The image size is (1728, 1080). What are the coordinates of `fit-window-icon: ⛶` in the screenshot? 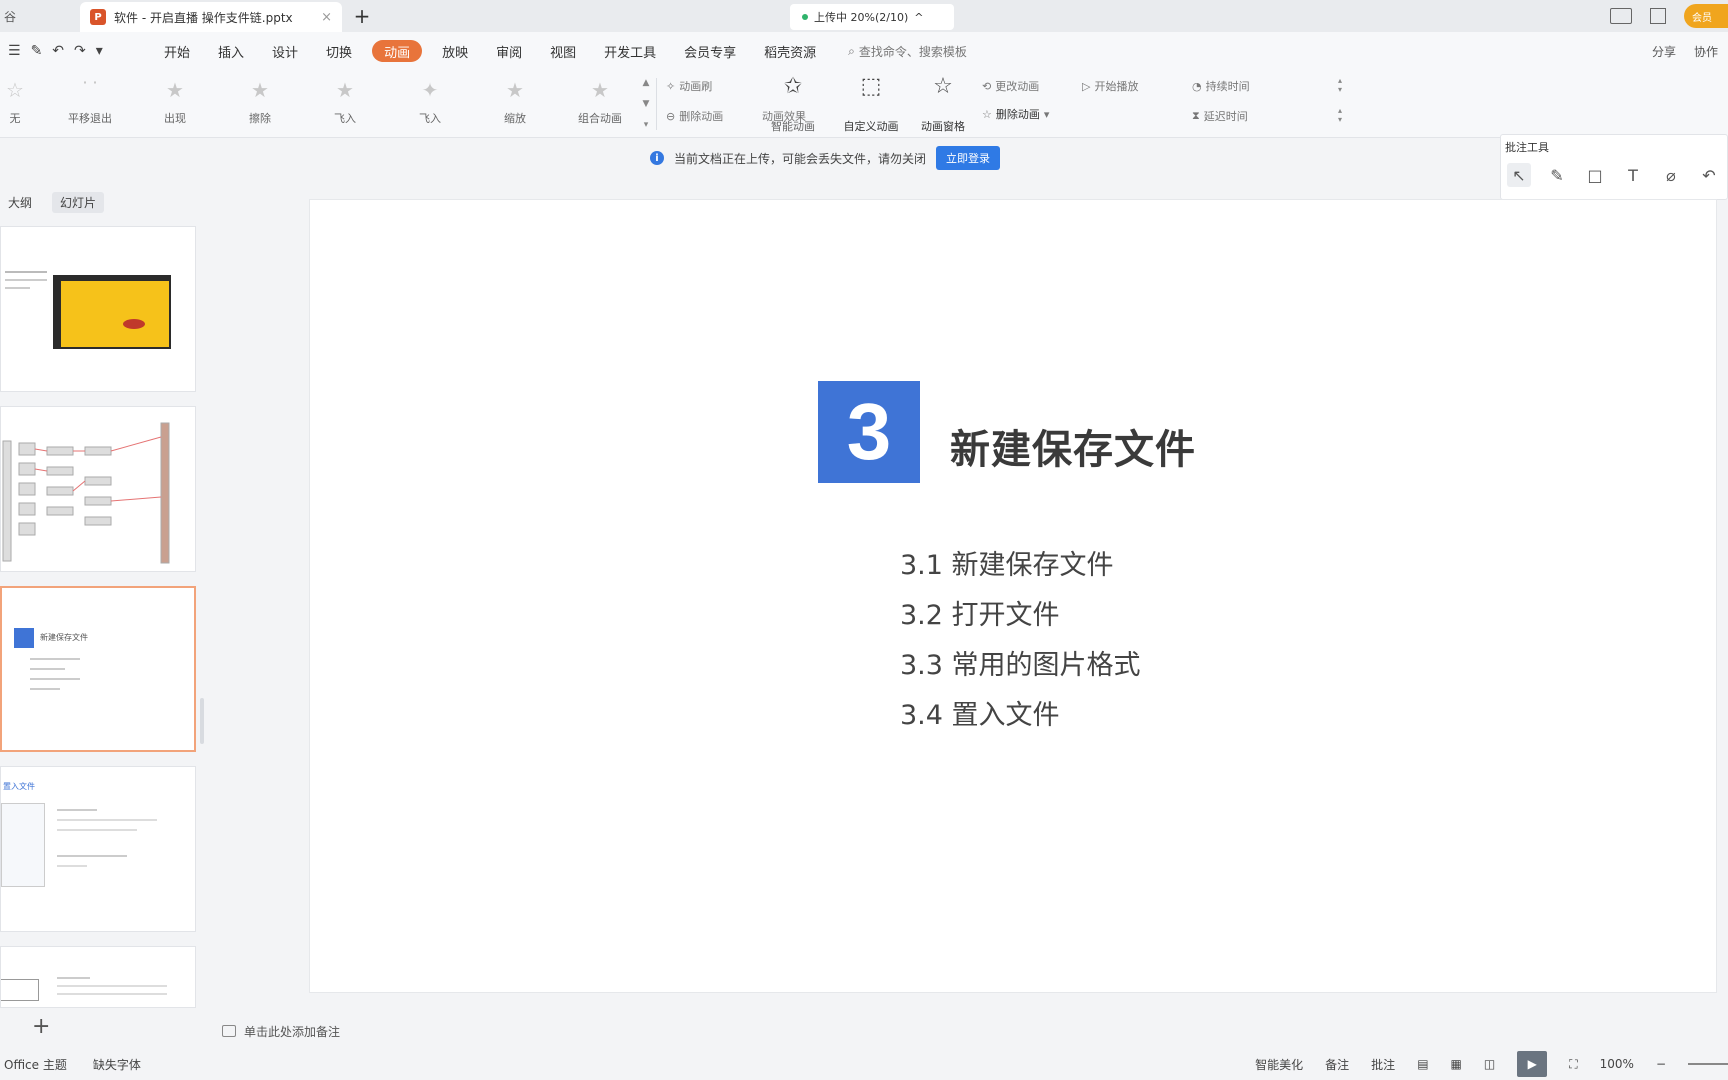 It's located at (1573, 1064).